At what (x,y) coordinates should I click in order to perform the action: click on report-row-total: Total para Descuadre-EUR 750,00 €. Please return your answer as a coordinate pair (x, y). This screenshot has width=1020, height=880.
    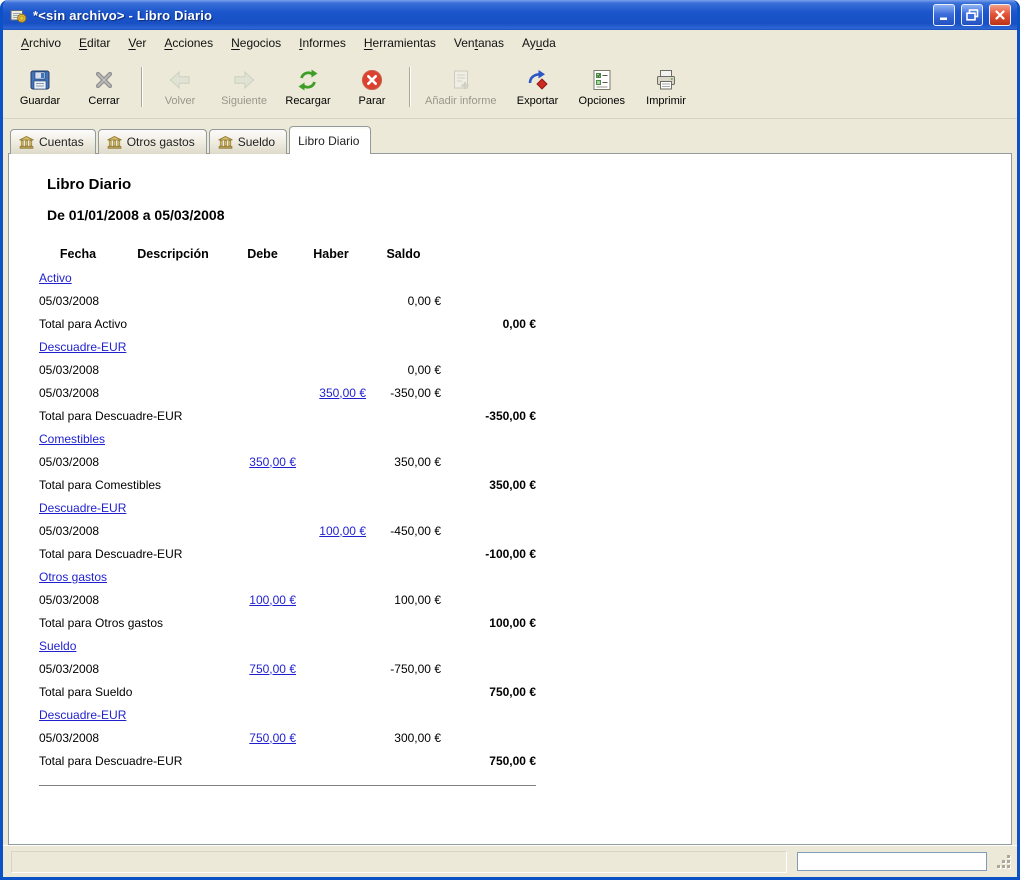
    Looking at the image, I should click on (515, 760).